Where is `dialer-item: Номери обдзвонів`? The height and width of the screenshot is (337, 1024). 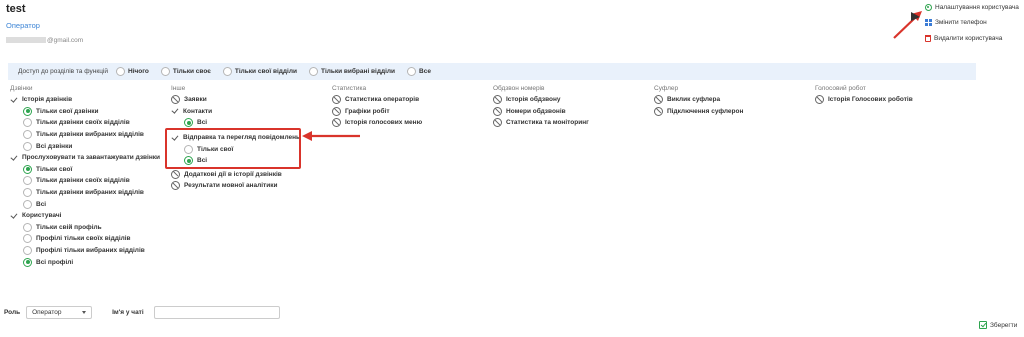
dialer-item: Номери обдзвонів is located at coordinates (541, 112).